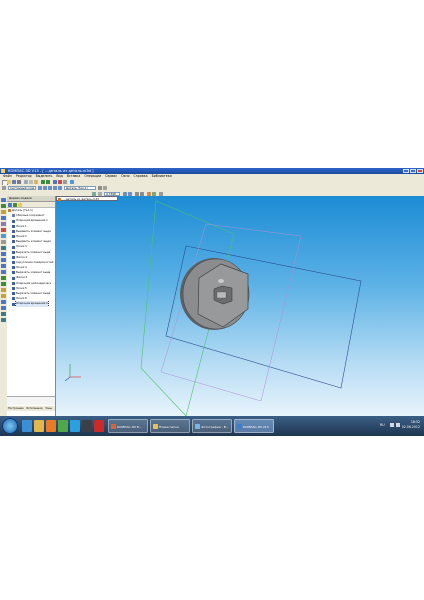 The width and height of the screenshot is (424, 600). Describe the element at coordinates (50, 188) in the screenshot. I see `zoom-out-icon` at that location.